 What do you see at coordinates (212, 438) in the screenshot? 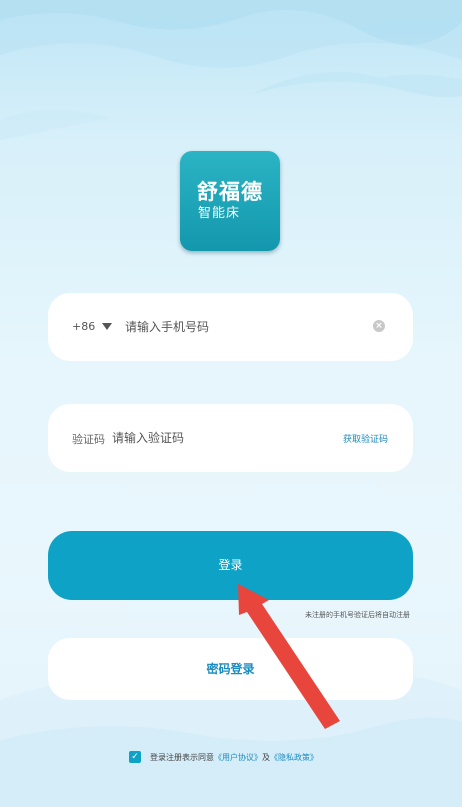
I see `code-input` at bounding box center [212, 438].